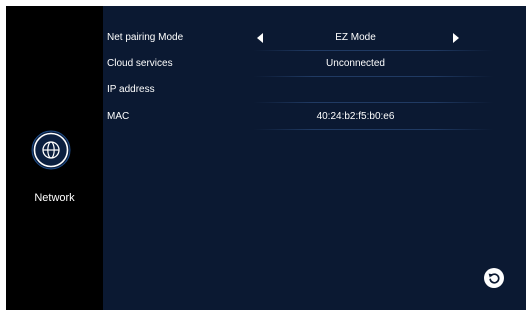 This screenshot has width=532, height=314. What do you see at coordinates (456, 38) in the screenshot?
I see `arrow-right-icon` at bounding box center [456, 38].